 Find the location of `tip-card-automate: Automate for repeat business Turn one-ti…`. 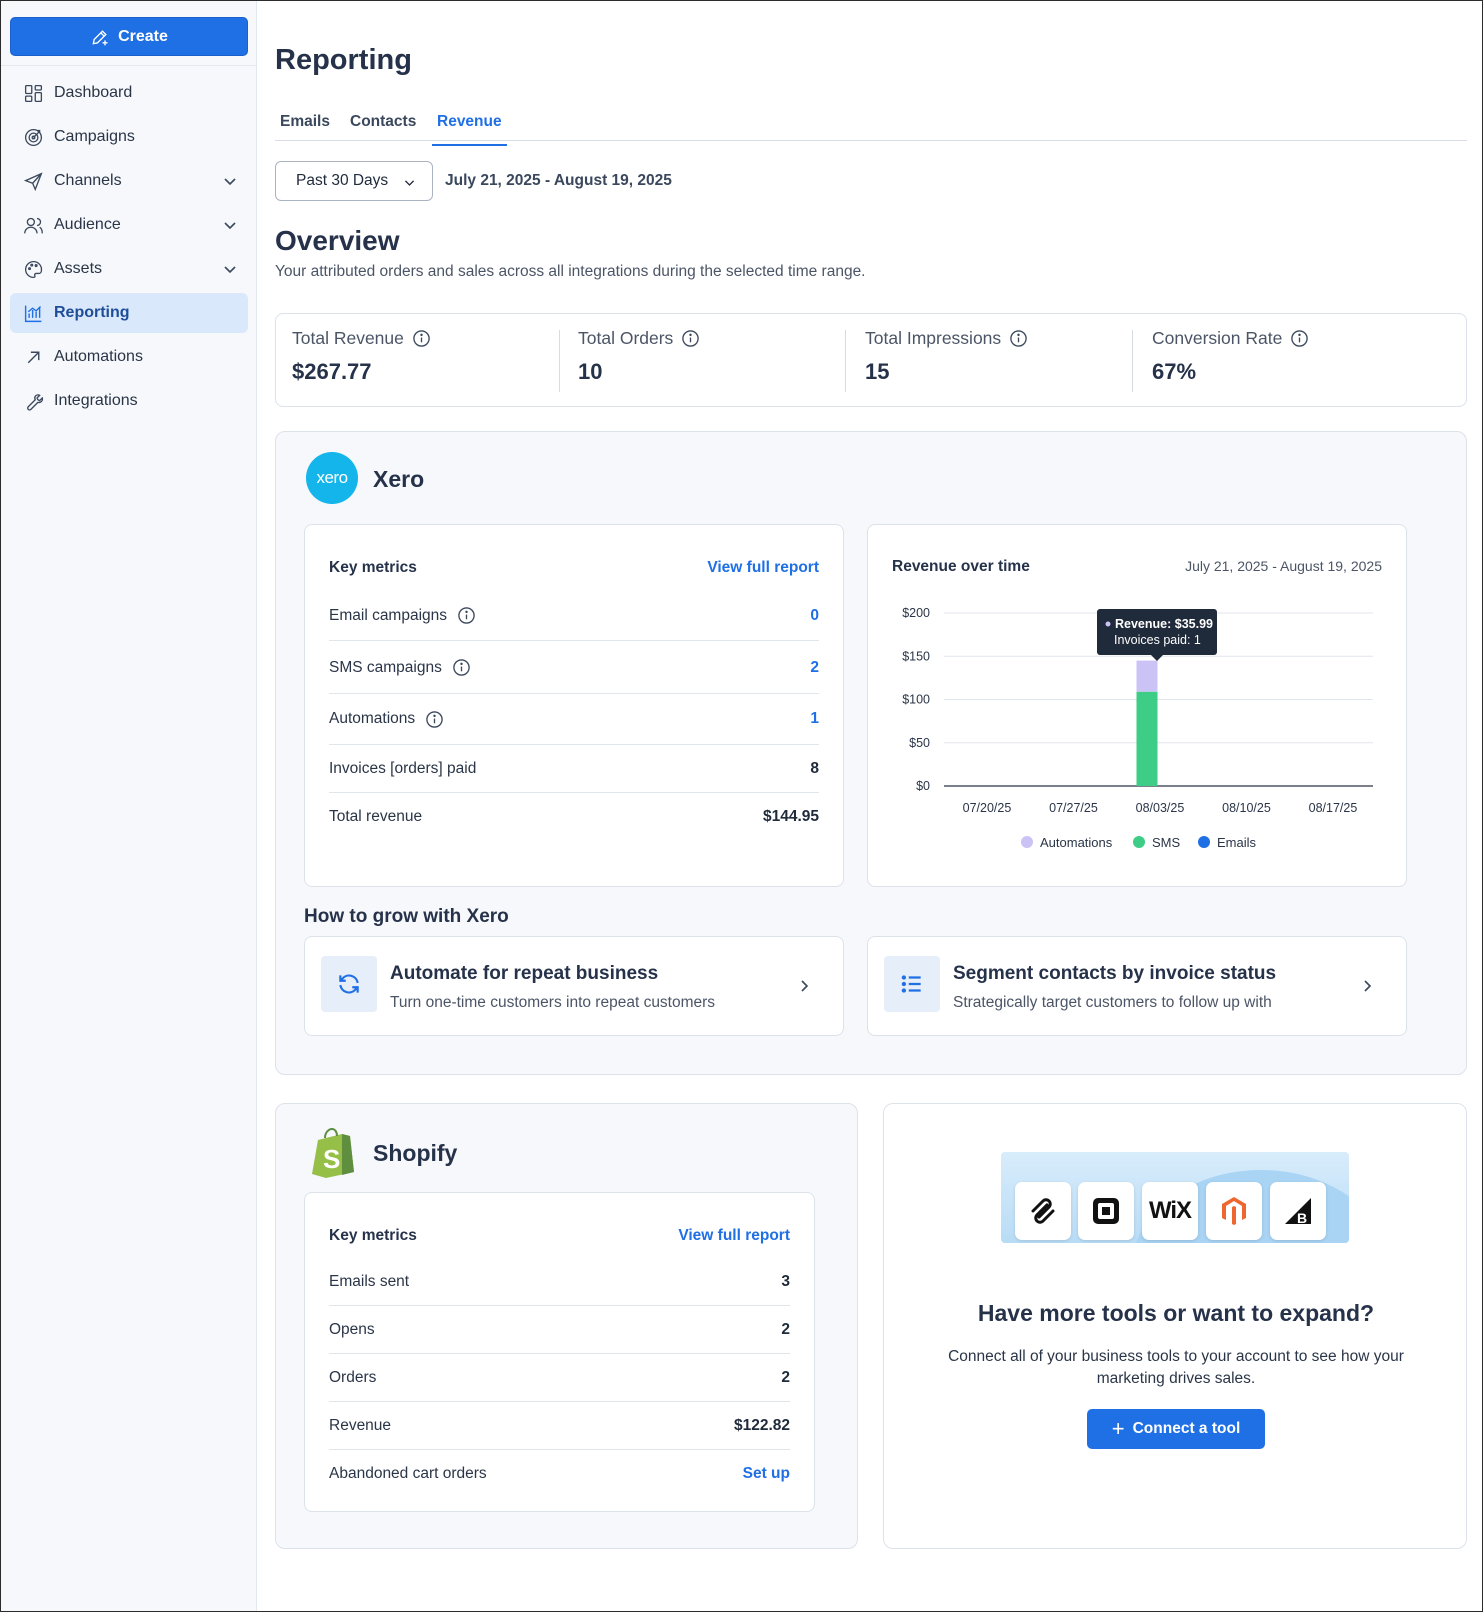

tip-card-automate: Automate for repeat business Turn one-ti… is located at coordinates (574, 986).